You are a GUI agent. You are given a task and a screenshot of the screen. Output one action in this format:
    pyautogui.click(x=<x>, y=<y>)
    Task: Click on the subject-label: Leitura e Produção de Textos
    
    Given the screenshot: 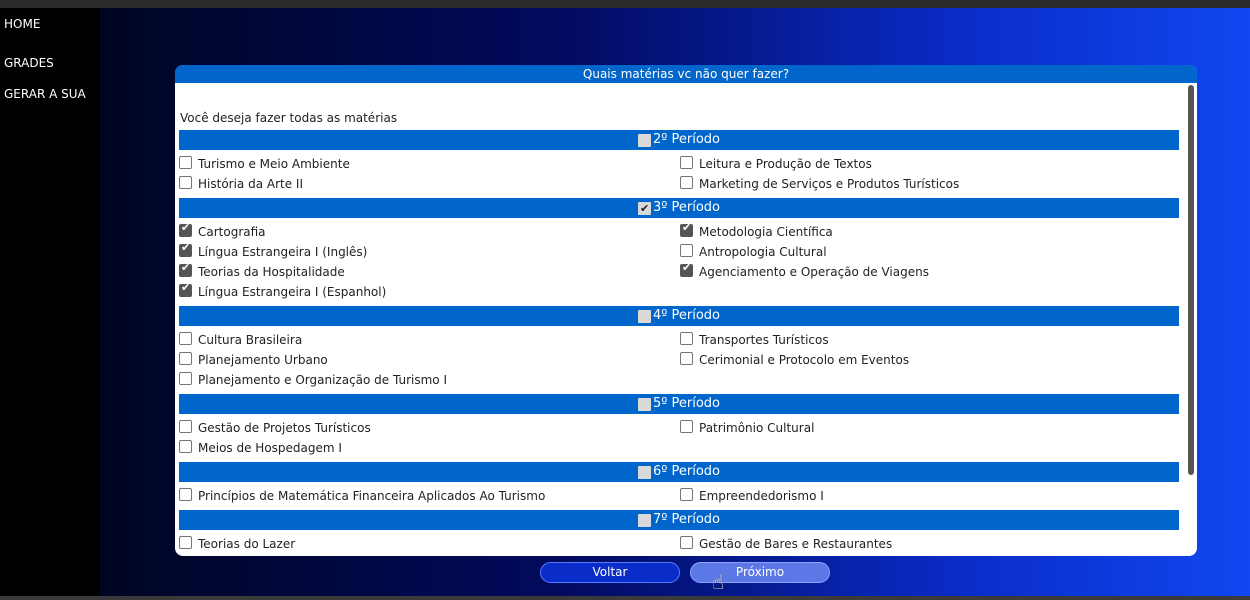 What is the action you would take?
    pyautogui.click(x=785, y=164)
    